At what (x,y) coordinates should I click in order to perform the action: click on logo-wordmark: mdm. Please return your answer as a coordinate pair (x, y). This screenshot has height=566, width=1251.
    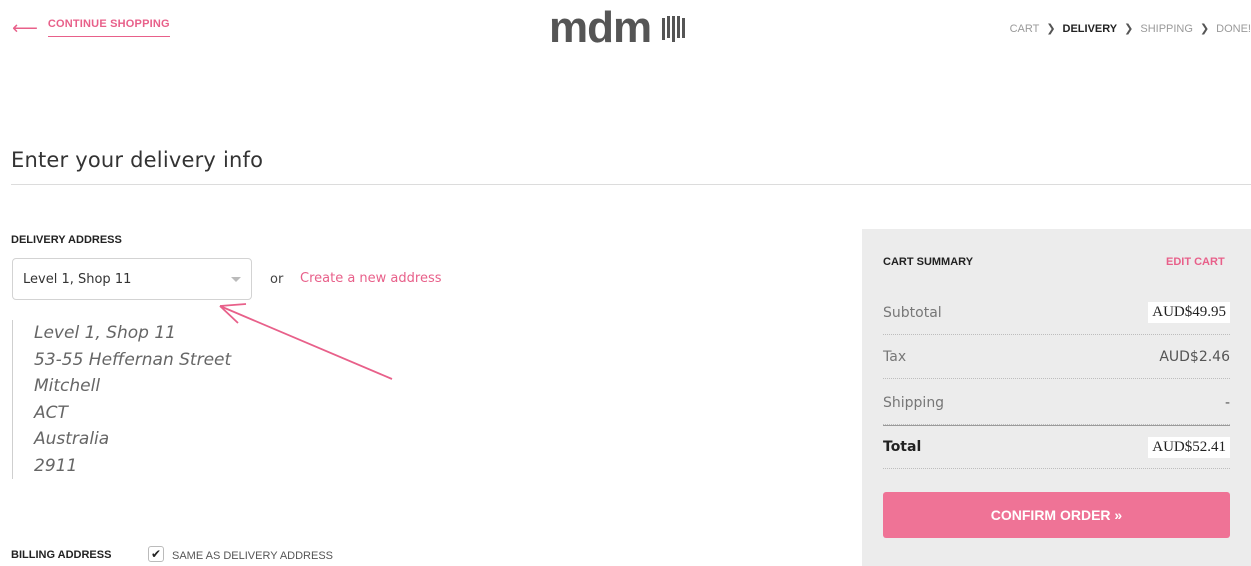
    Looking at the image, I should click on (600, 27).